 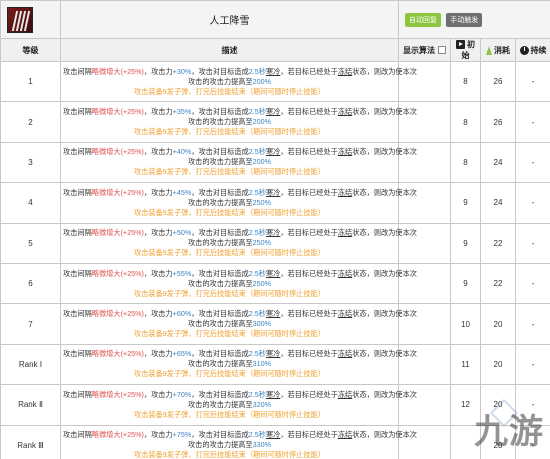 I want to click on level-cell: 1, so click(x=30, y=81).